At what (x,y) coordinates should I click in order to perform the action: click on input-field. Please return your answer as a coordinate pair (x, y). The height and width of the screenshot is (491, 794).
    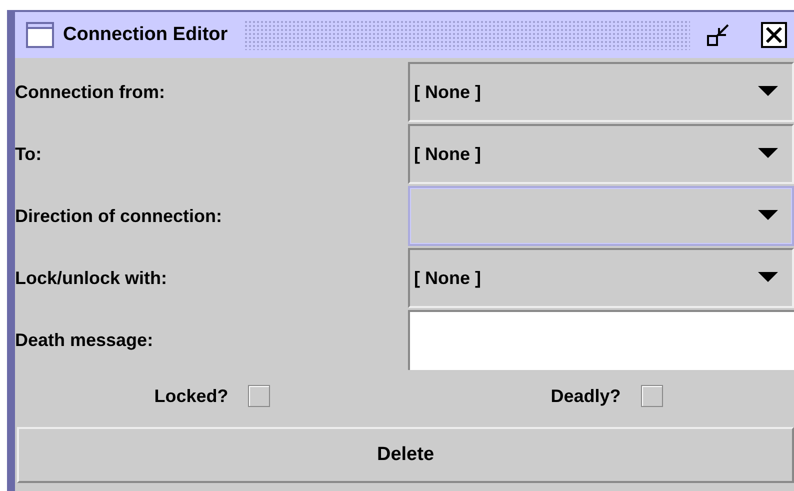
    Looking at the image, I should click on (601, 340).